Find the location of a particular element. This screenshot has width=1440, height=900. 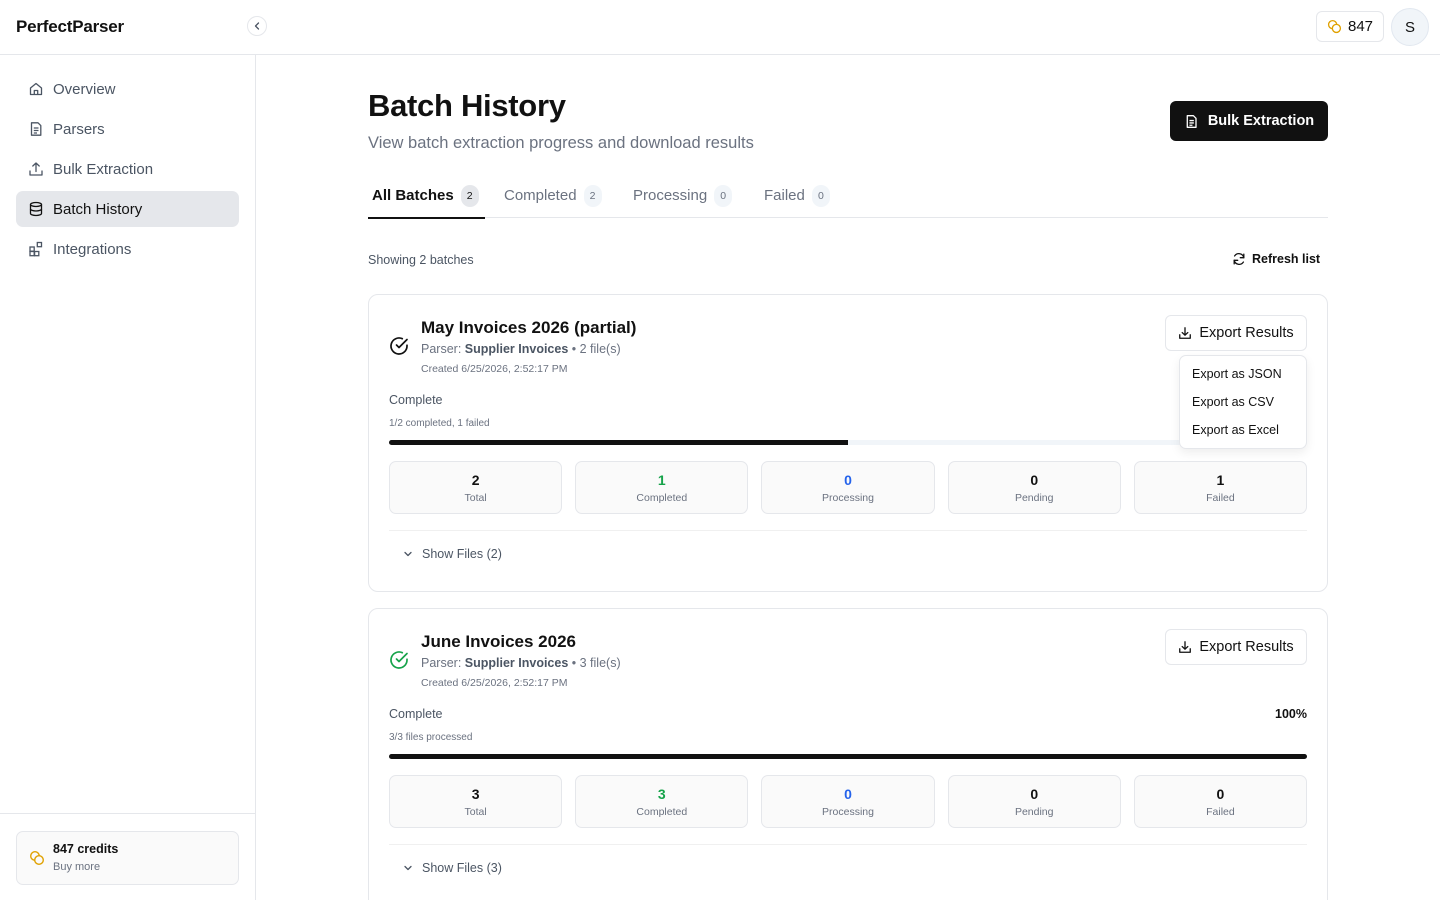

batch-title: May Invoices 2026 (partial) is located at coordinates (529, 327).